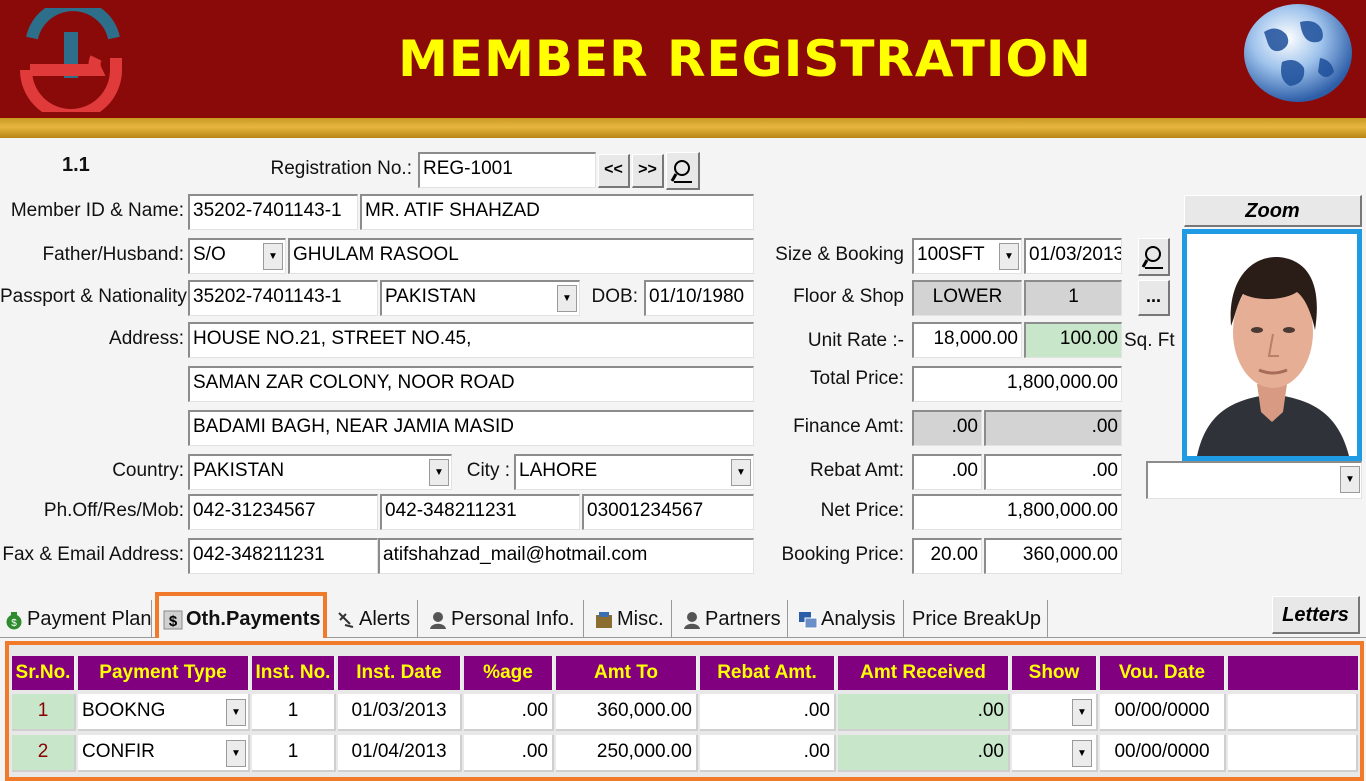  What do you see at coordinates (1053, 556) in the screenshot?
I see `booking-amt-field: 360,000.00` at bounding box center [1053, 556].